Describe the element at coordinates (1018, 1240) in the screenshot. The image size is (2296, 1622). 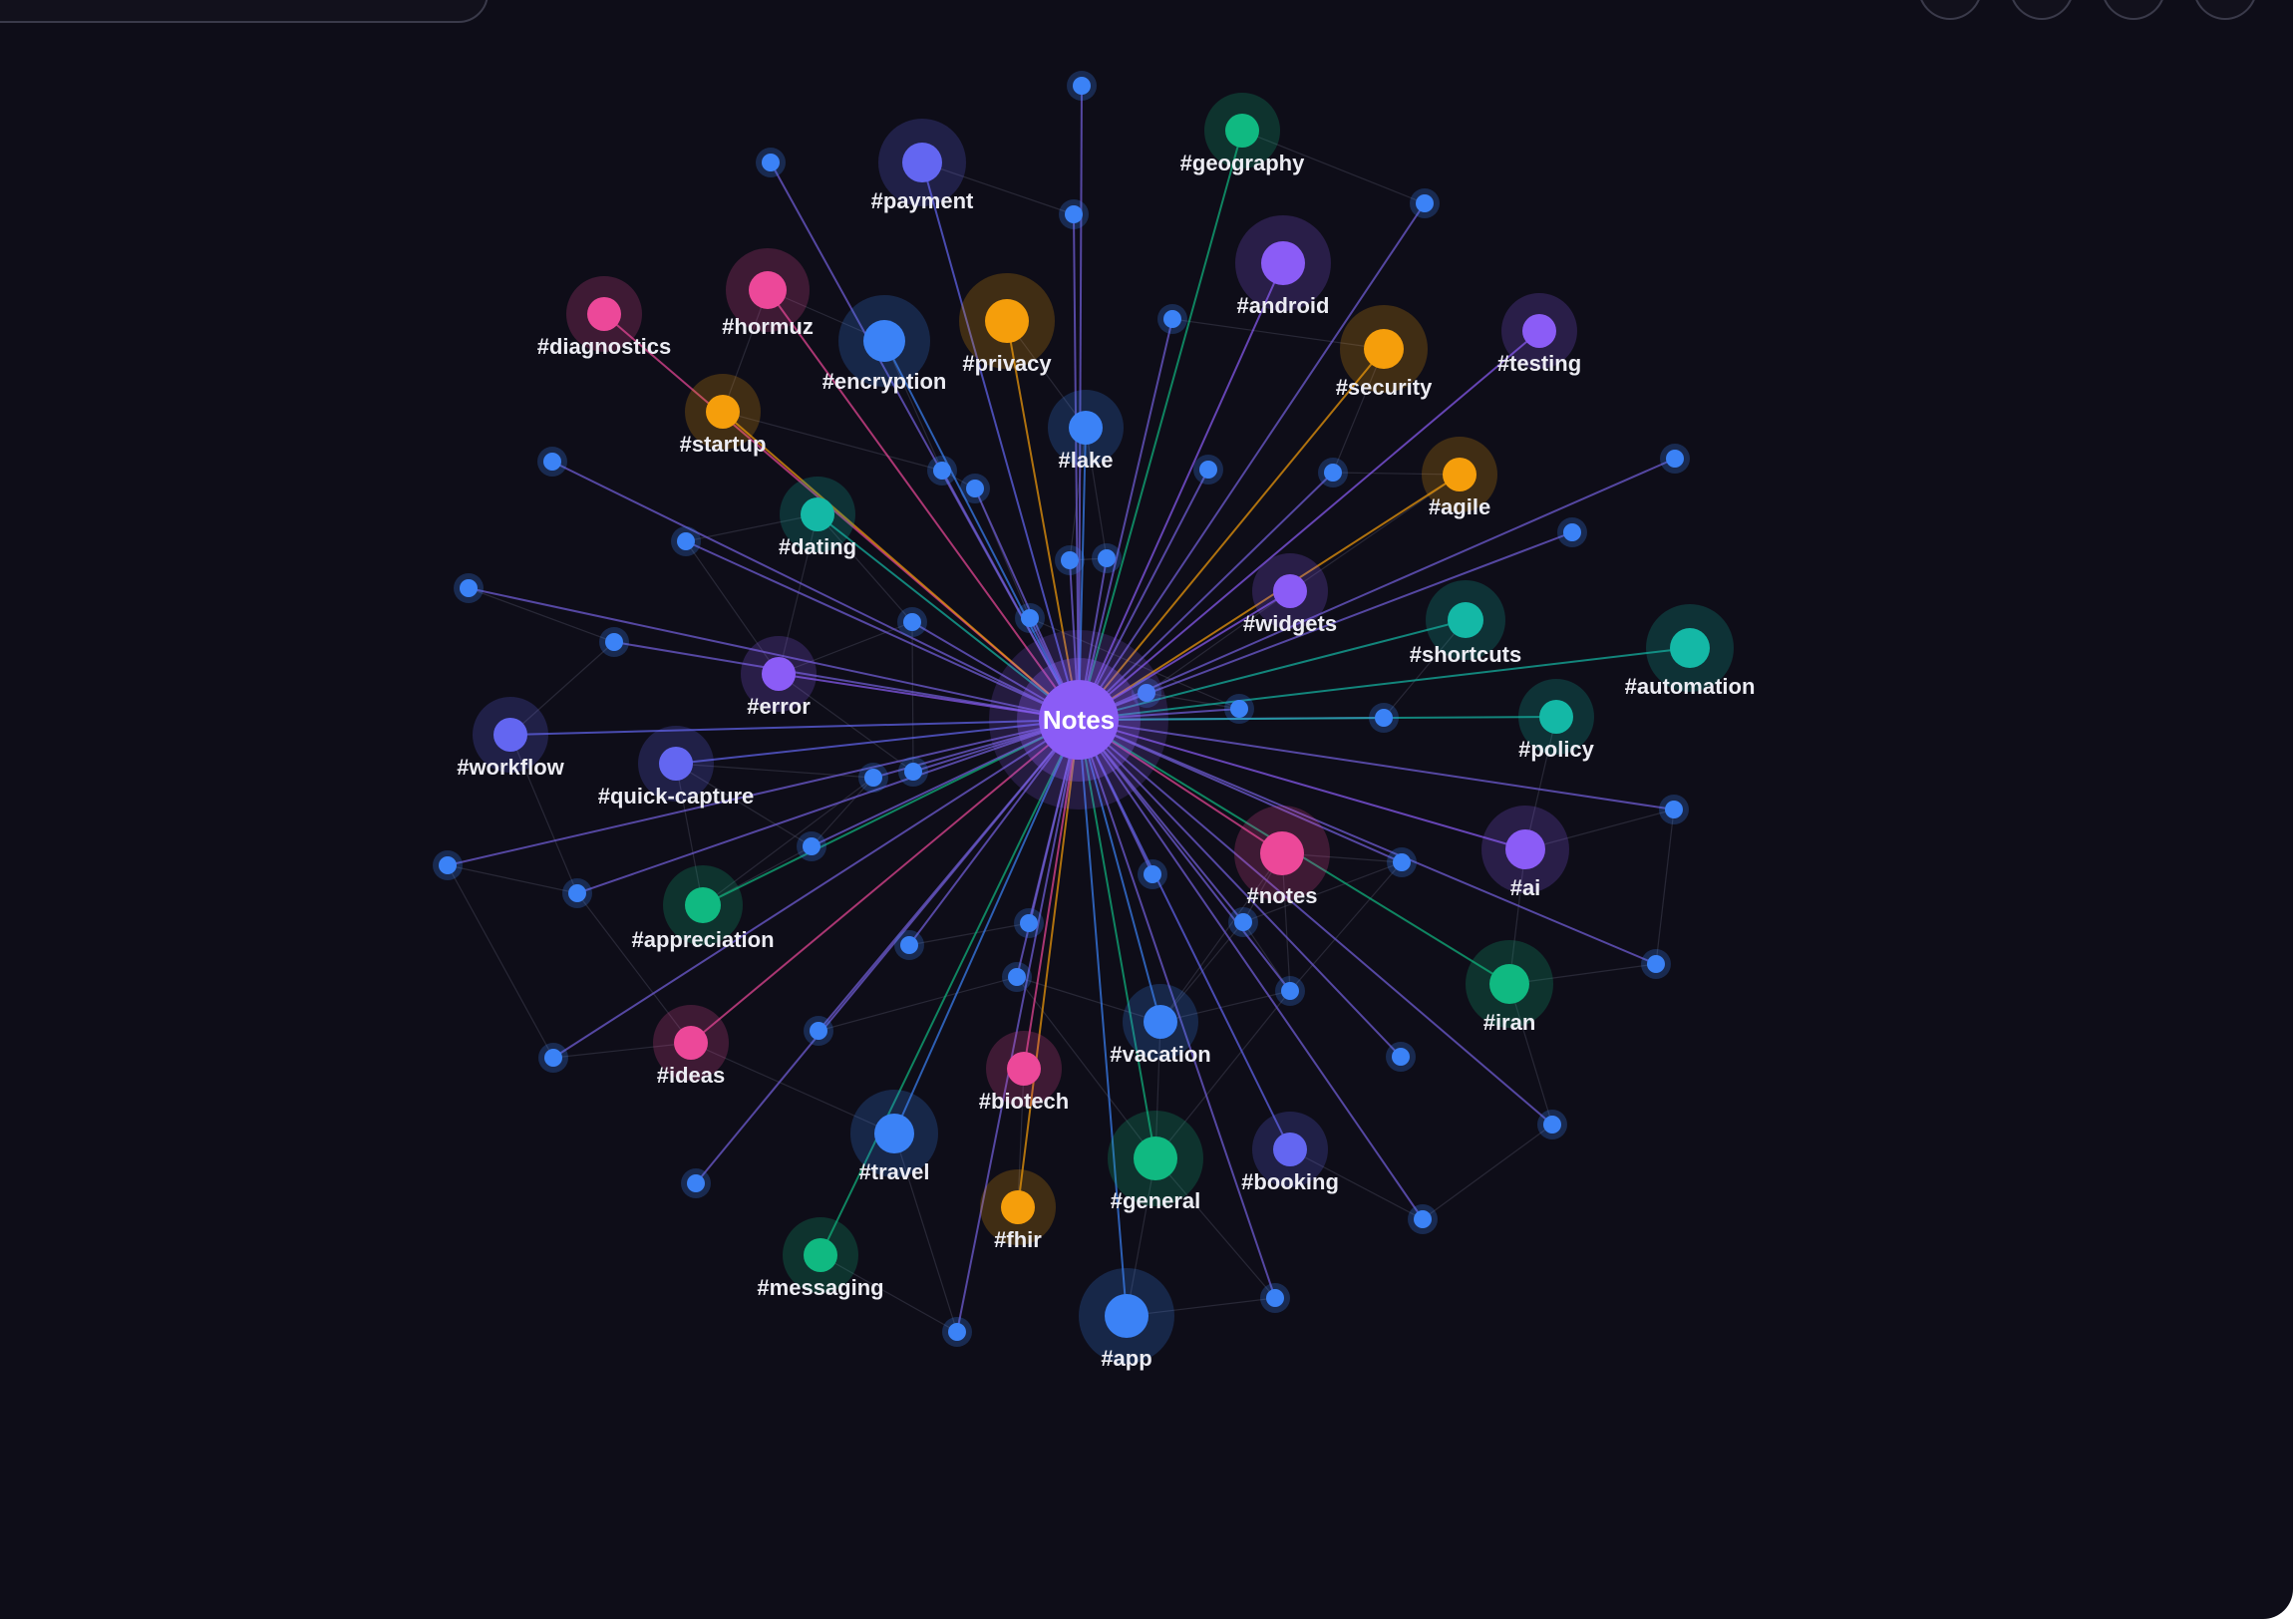
I see `tag-label-fhir: #fhir` at that location.